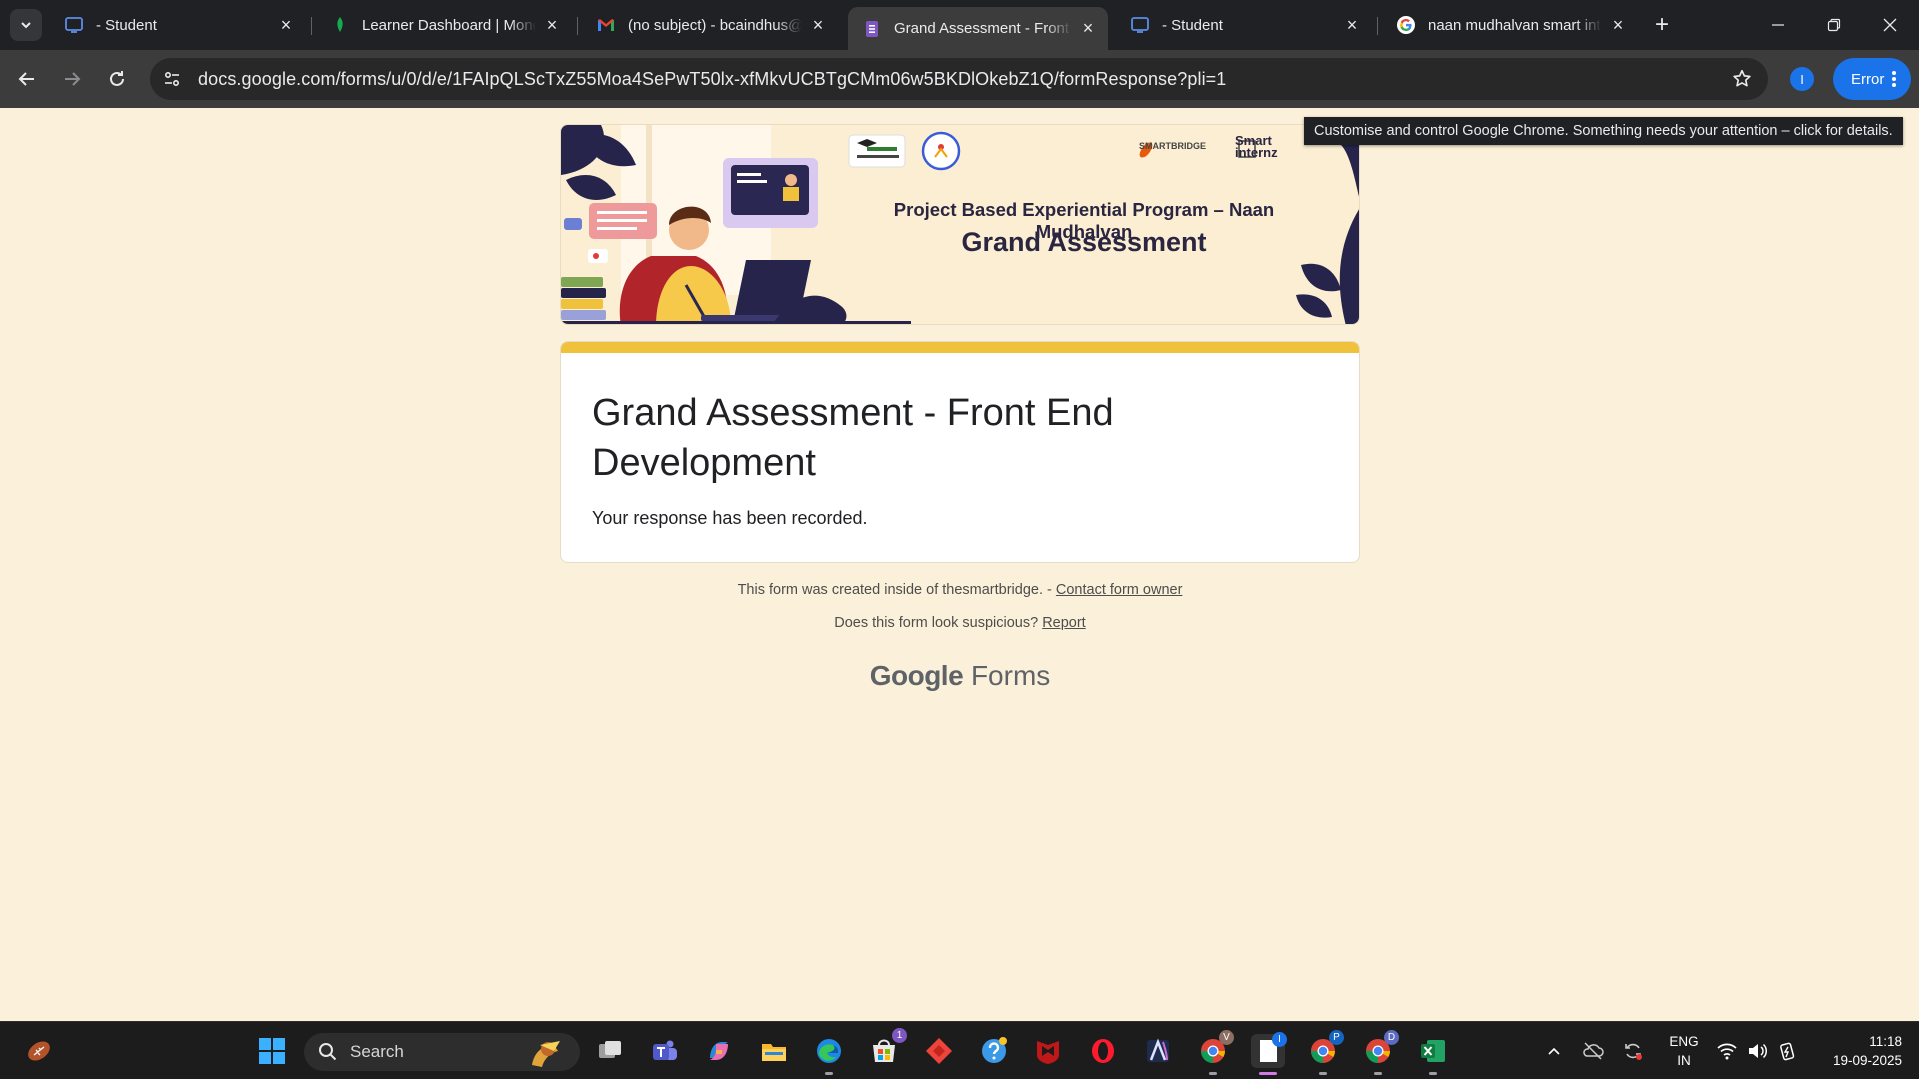  I want to click on tab-search-button, so click(26, 25).